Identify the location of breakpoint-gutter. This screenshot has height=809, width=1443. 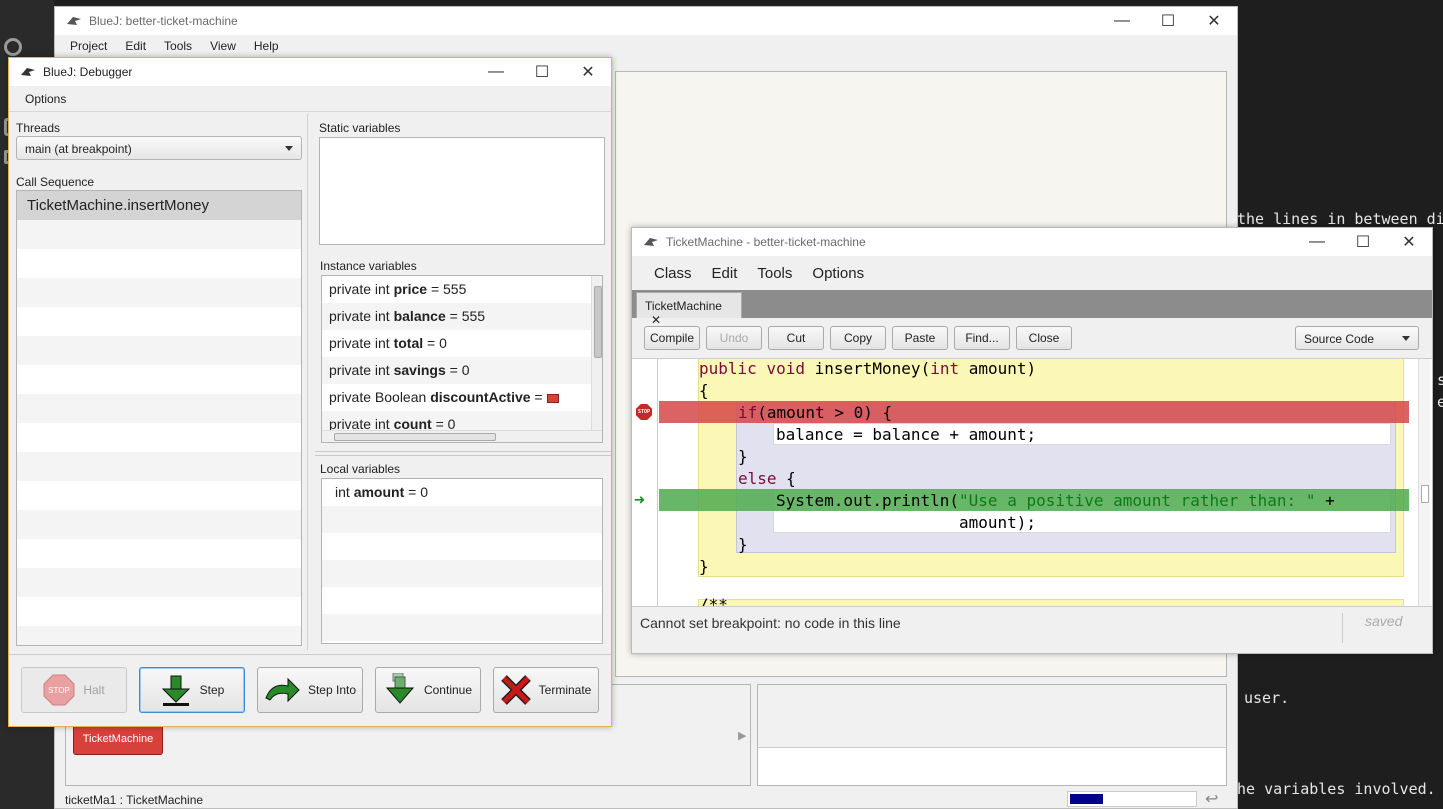
(645, 482).